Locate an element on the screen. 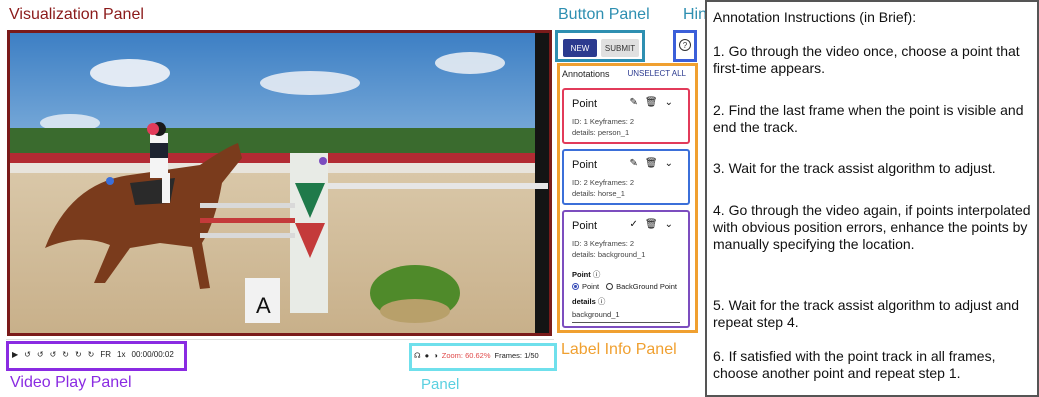  card-id-line: ID: 3 Keyframes: 2 is located at coordinates (603, 243).